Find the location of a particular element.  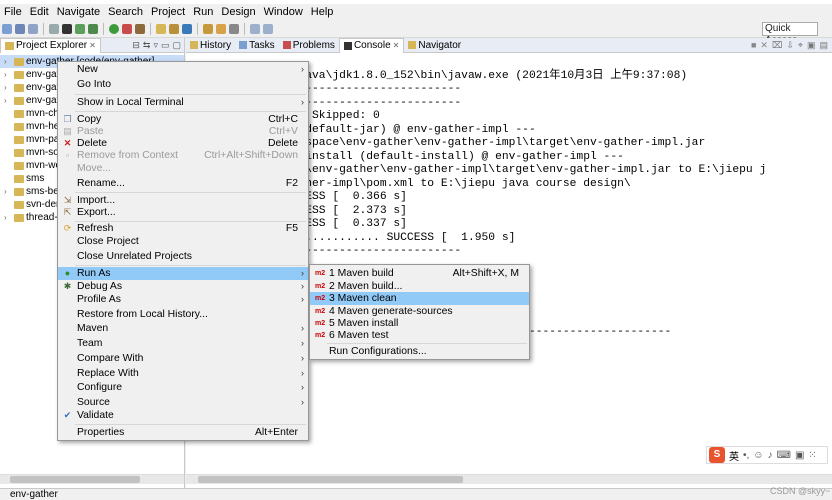

skin-icon: ▣ is located at coordinates (799, 455).